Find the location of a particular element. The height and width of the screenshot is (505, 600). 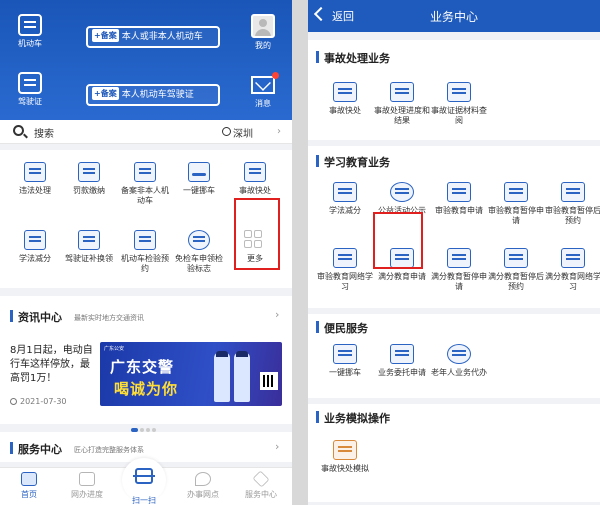

grid-item-label: 事故快处 is located at coordinates (255, 190).